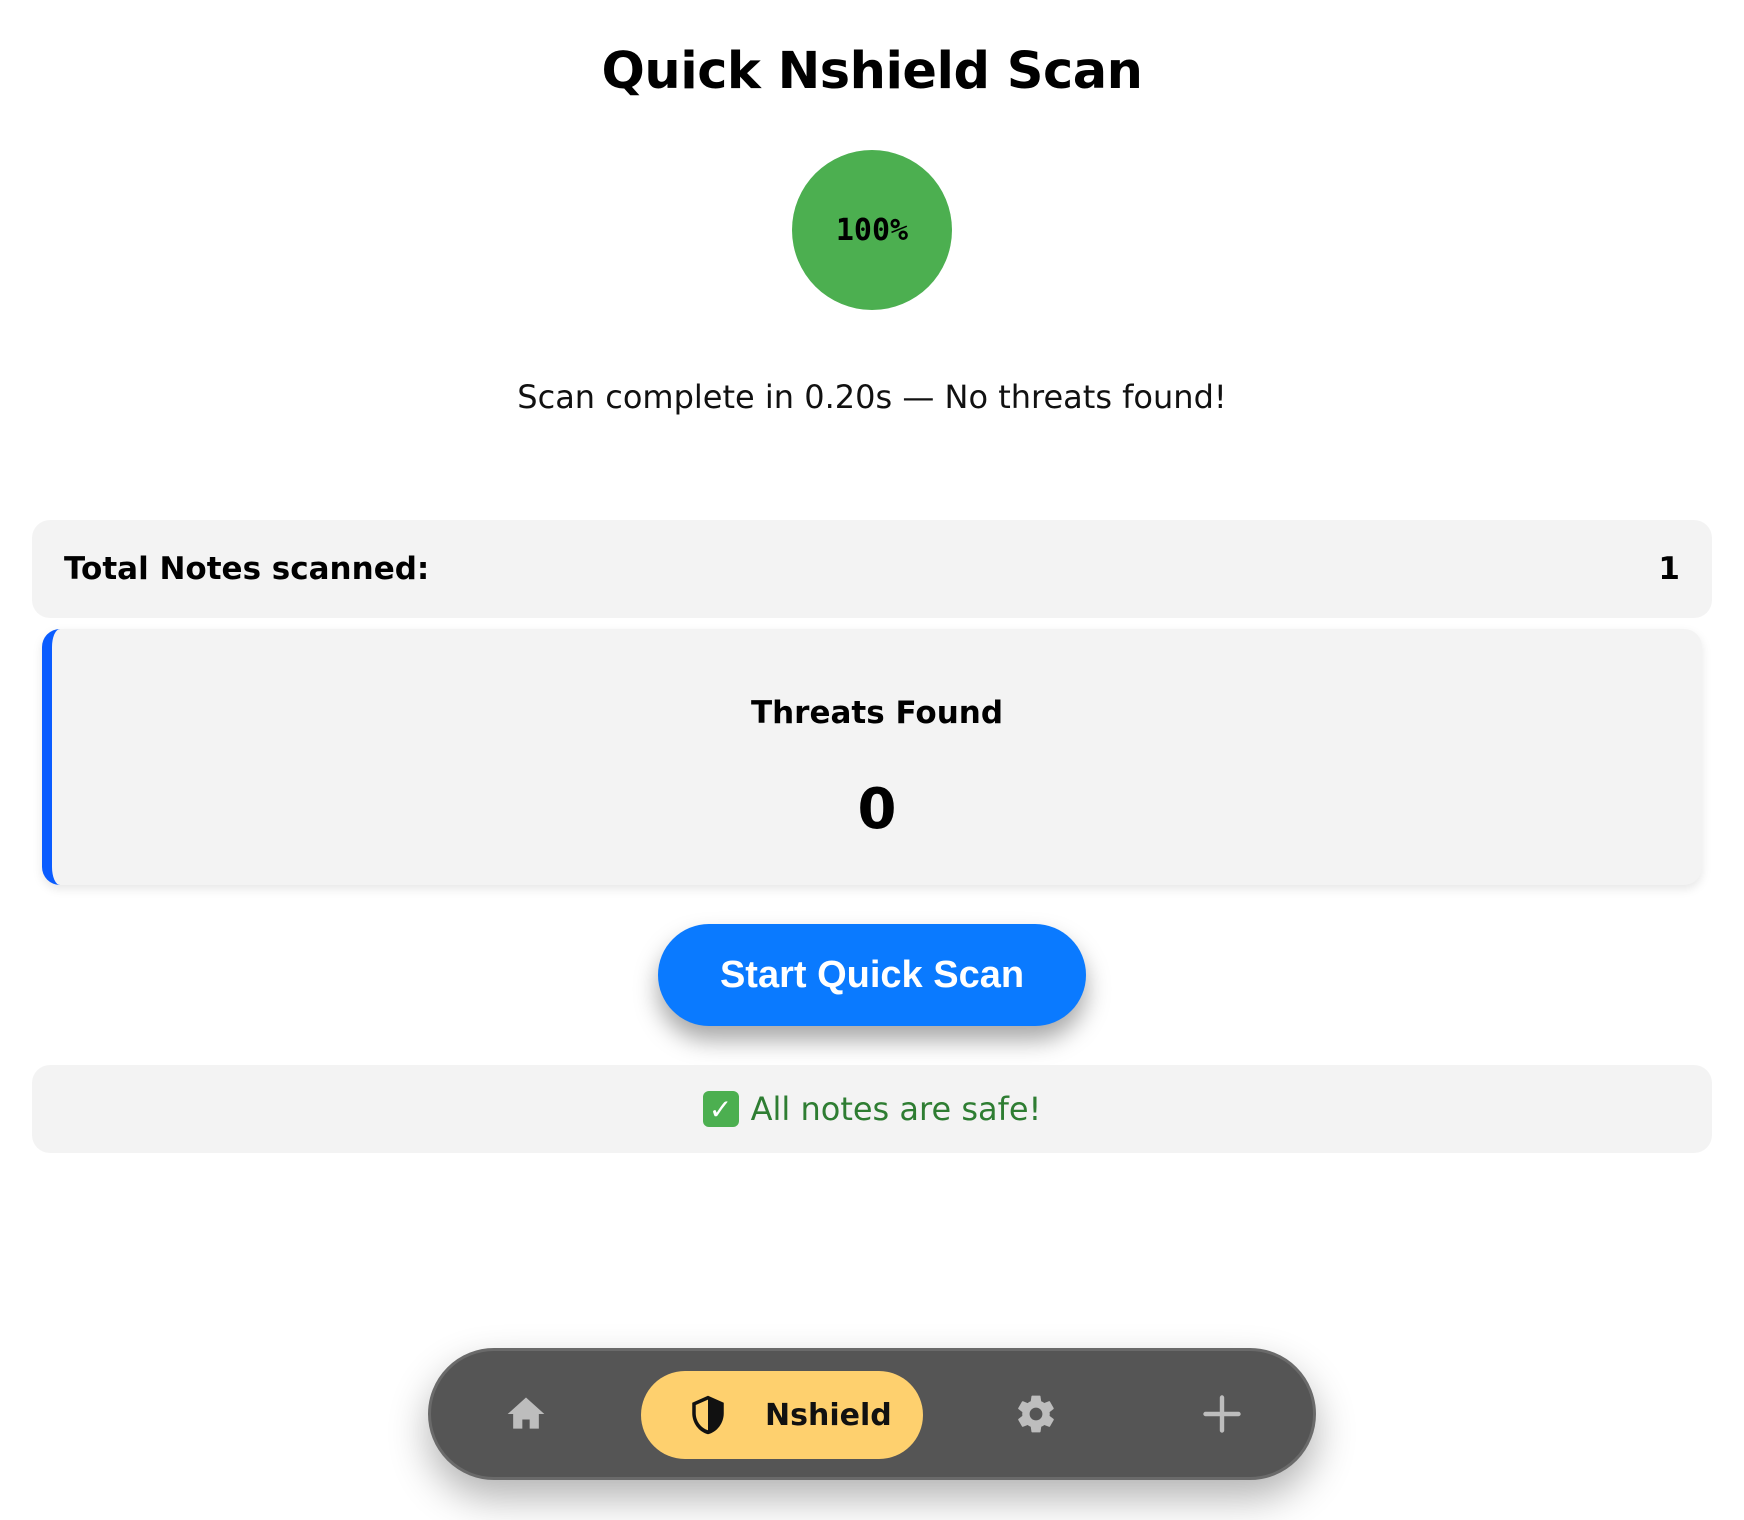 This screenshot has width=1744, height=1520. I want to click on shield-icon, so click(708, 1415).